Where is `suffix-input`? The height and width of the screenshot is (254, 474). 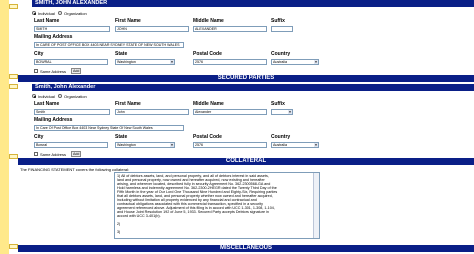
suffix-input is located at coordinates (282, 29).